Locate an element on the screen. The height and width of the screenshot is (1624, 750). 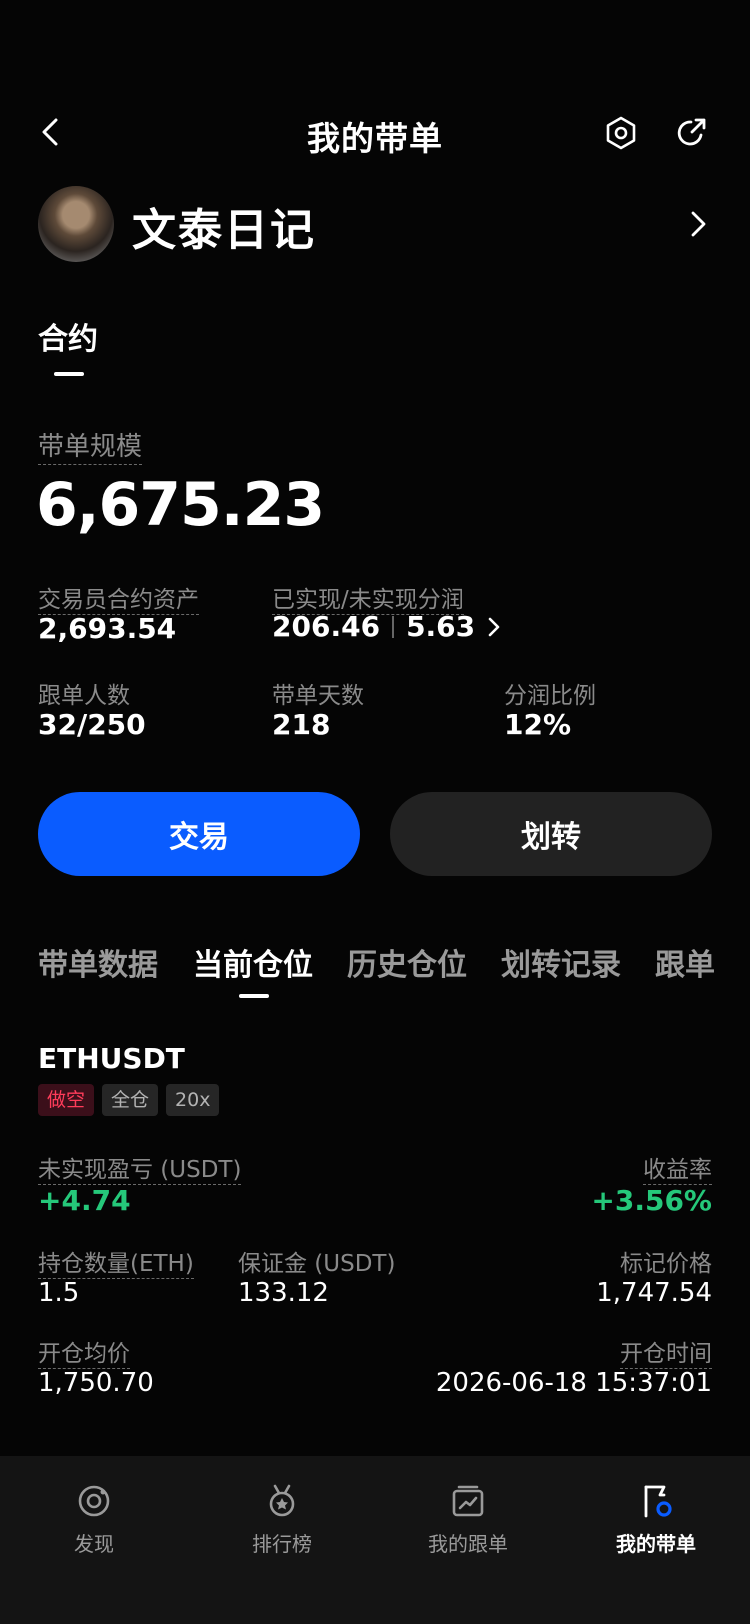
nav-my-lead-label: 我的带单 is located at coordinates (656, 1544).